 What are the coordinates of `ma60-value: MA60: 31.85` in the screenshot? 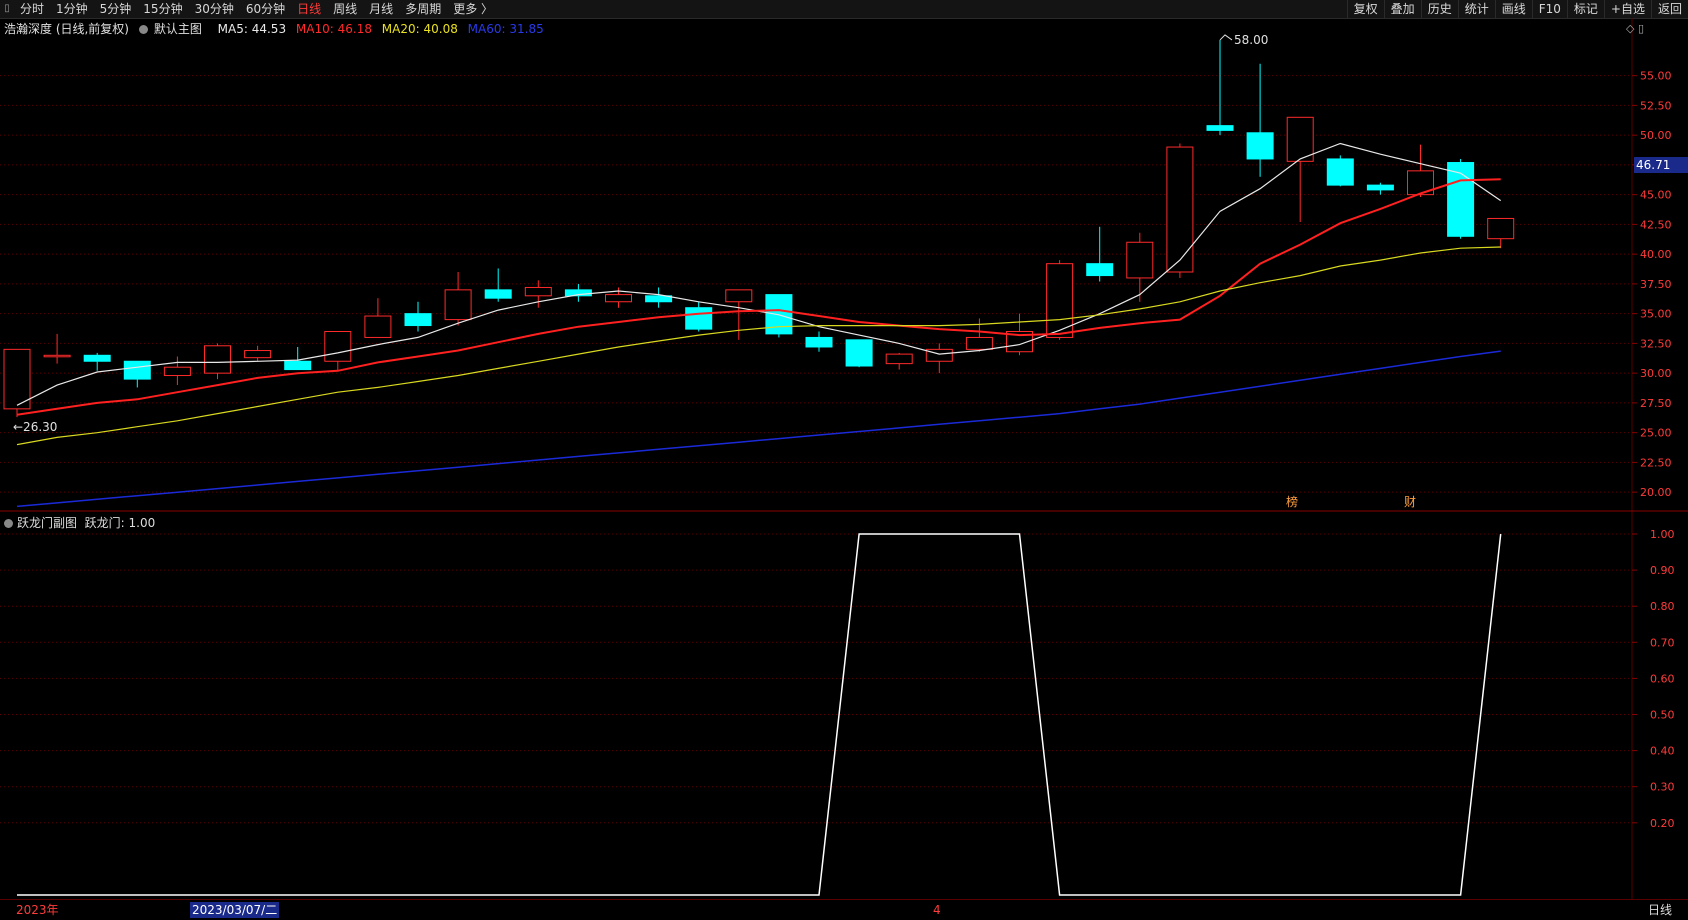 It's located at (505, 29).